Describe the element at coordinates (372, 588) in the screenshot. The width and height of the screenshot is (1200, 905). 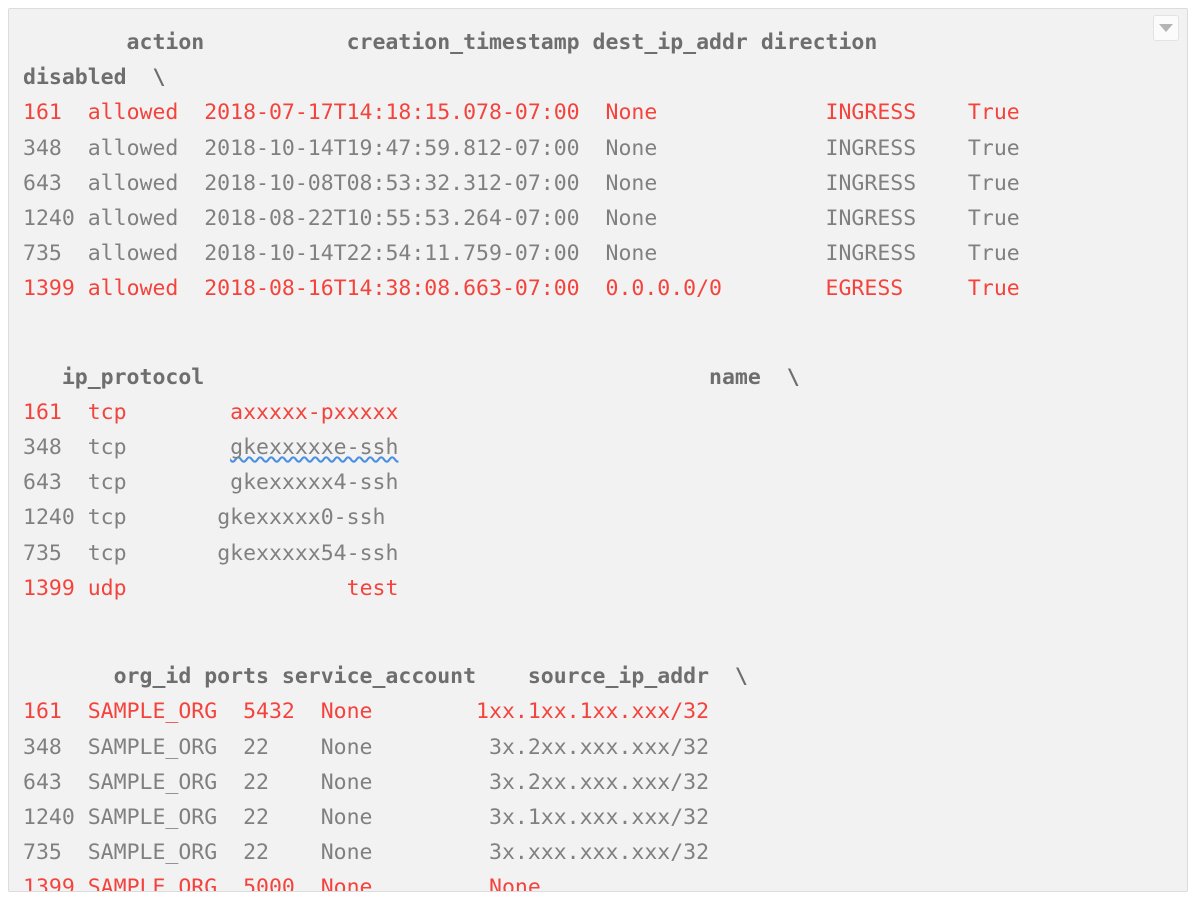
I see `cell-name: test` at that location.